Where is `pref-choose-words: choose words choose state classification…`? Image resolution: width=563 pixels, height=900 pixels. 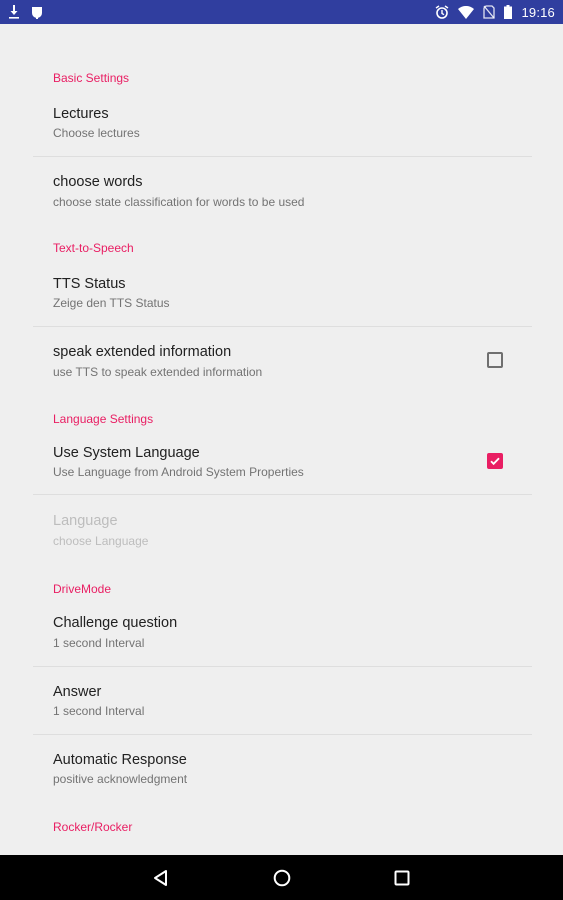 pref-choose-words: choose words choose state classification… is located at coordinates (281, 196).